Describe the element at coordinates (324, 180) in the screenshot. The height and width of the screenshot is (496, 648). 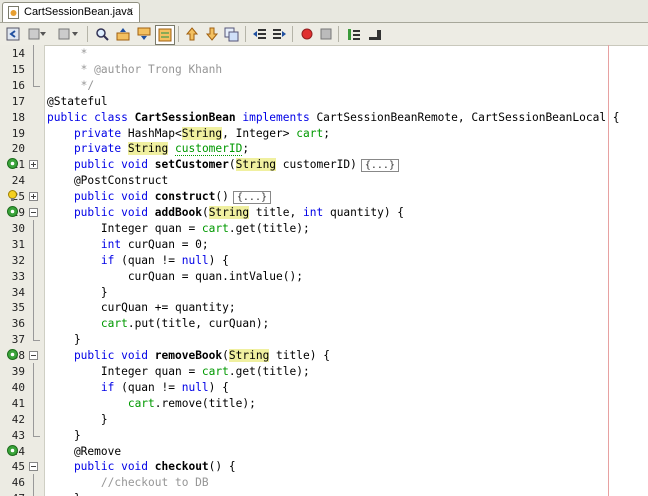
I see `code-line: 24 @PostConstruct` at that location.